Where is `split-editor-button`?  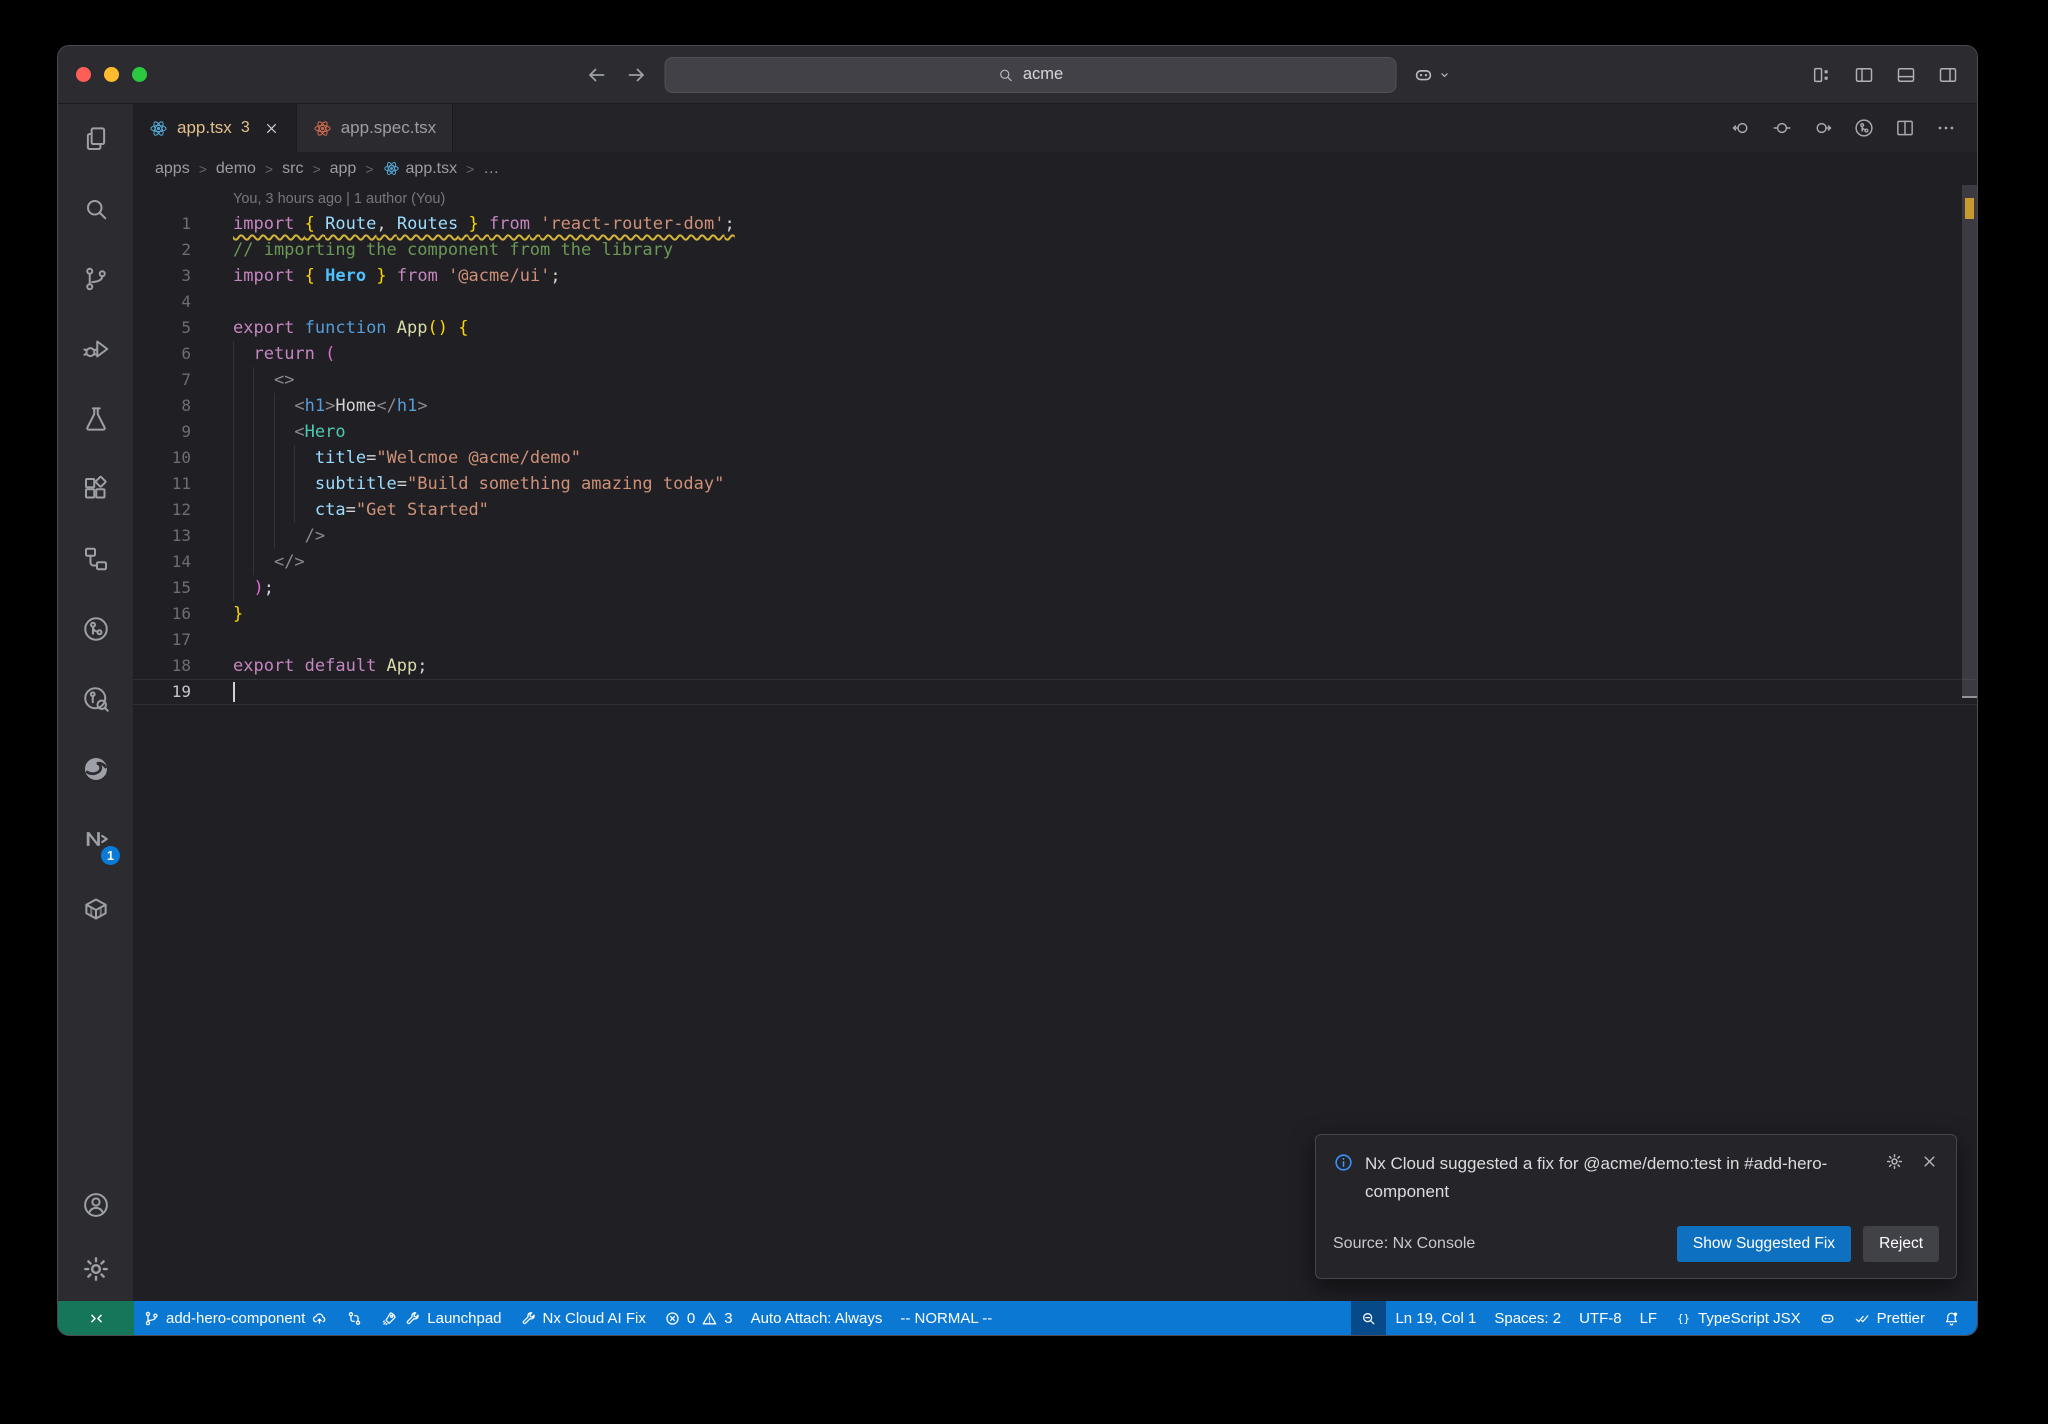
split-editor-button is located at coordinates (1905, 128).